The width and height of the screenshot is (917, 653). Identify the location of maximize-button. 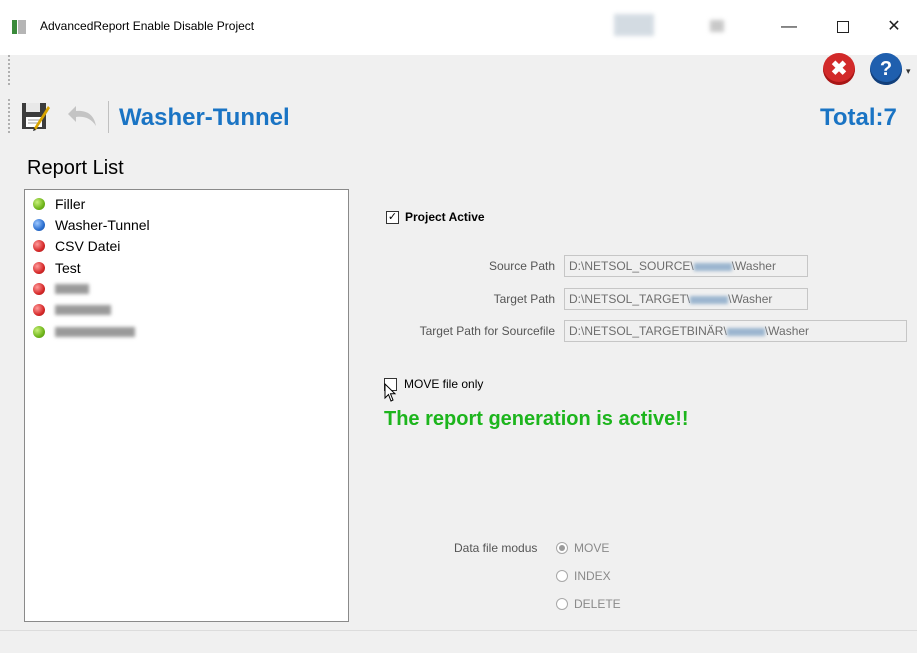
(843, 27).